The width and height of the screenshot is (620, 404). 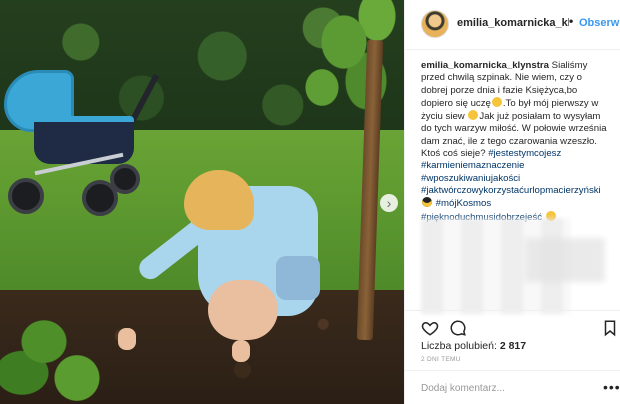 What do you see at coordinates (430, 328) in the screenshot?
I see `heart-icon` at bounding box center [430, 328].